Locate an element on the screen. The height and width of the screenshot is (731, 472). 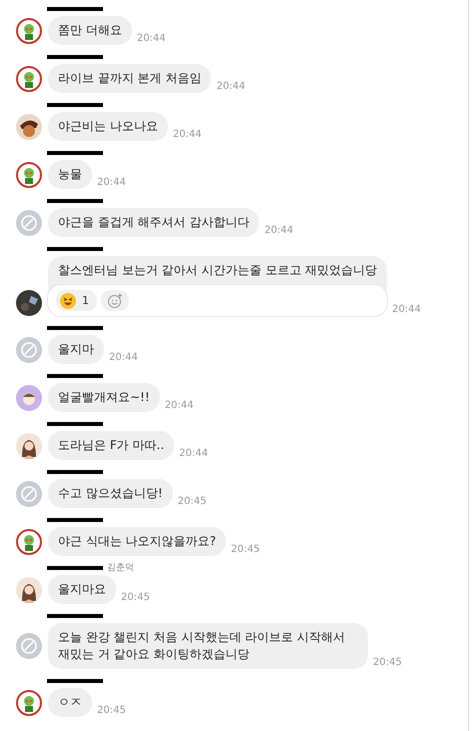
message-text: 라이브 끝까지 본게 처음임 is located at coordinates (130, 78).